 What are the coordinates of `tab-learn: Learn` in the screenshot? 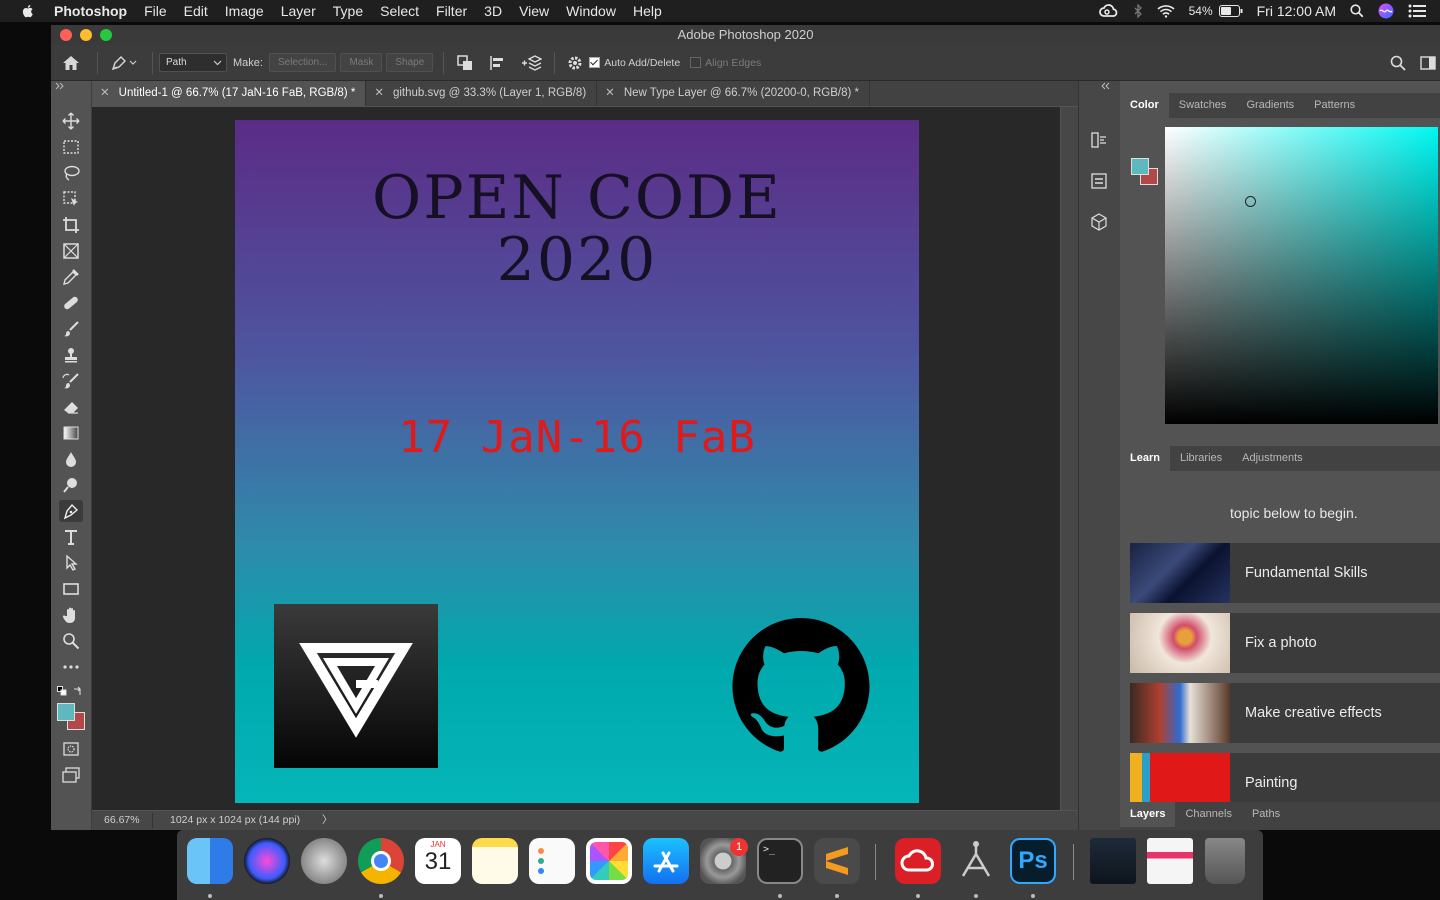 It's located at (1145, 458).